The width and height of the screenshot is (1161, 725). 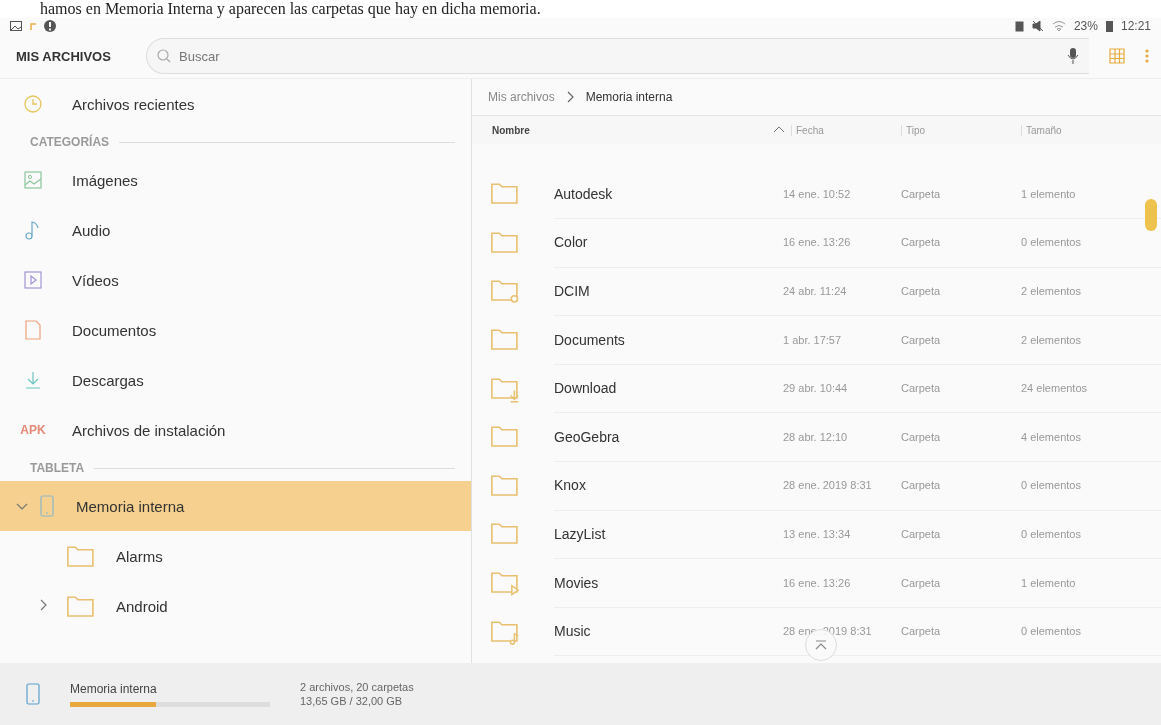 I want to click on scroll-handle, so click(x=1151, y=215).